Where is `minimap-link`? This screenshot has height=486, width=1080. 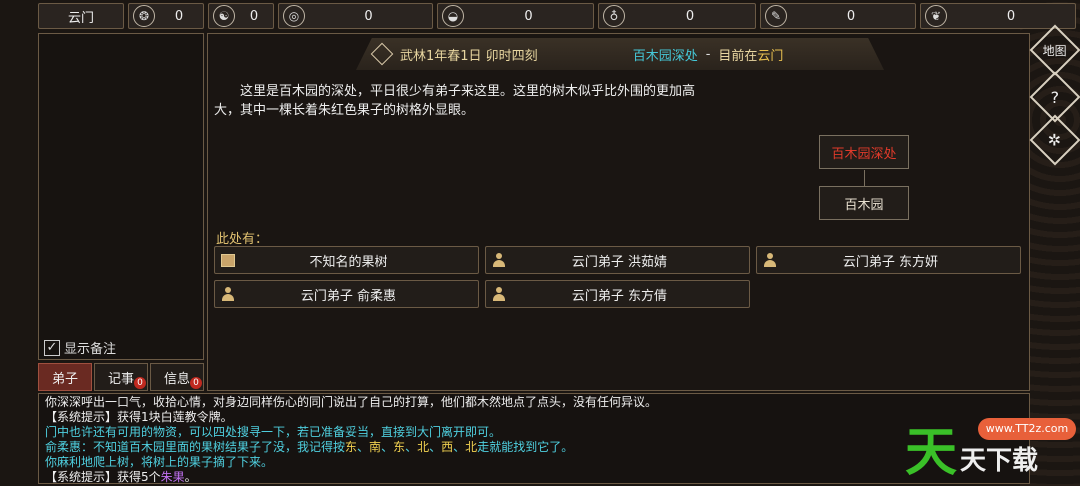
minimap-link is located at coordinates (864, 178).